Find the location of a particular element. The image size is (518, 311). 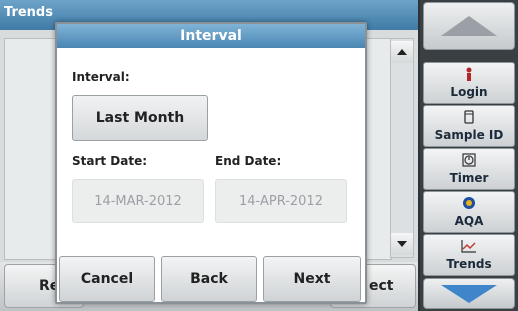

cancel-button: Cancel is located at coordinates (107, 279).